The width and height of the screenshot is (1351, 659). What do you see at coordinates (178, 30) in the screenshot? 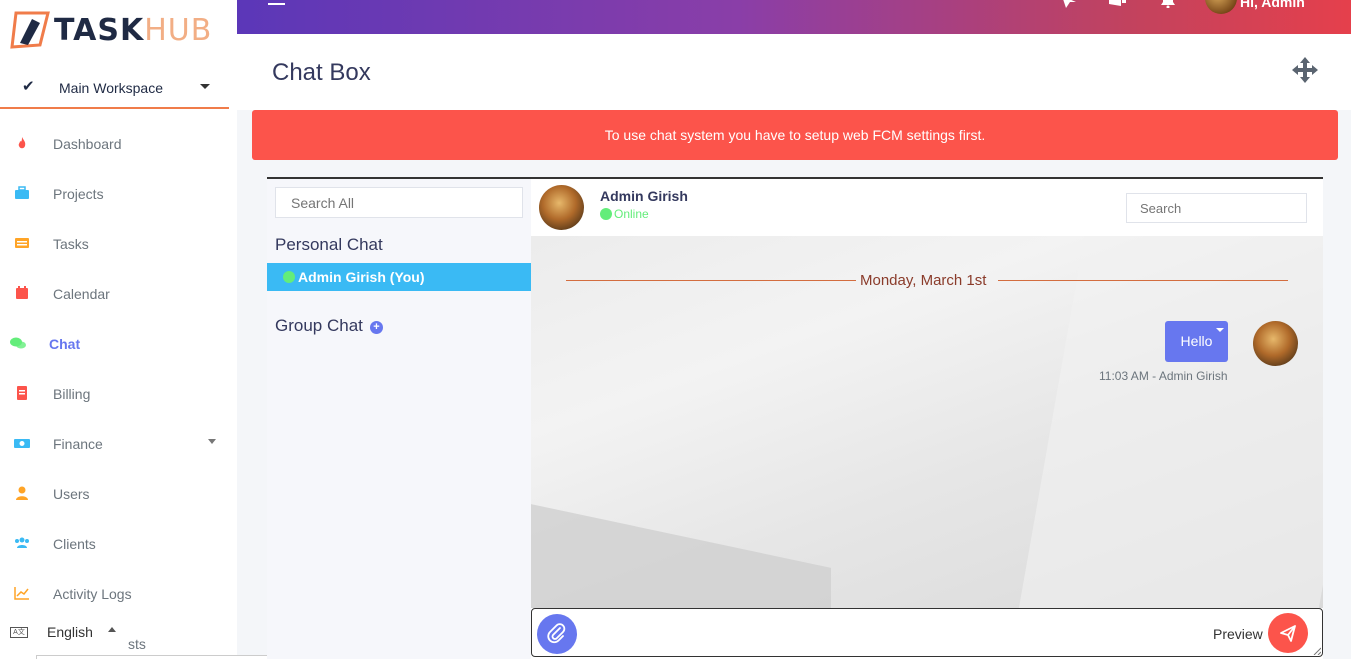
I see `logo-text-light: HUB` at bounding box center [178, 30].